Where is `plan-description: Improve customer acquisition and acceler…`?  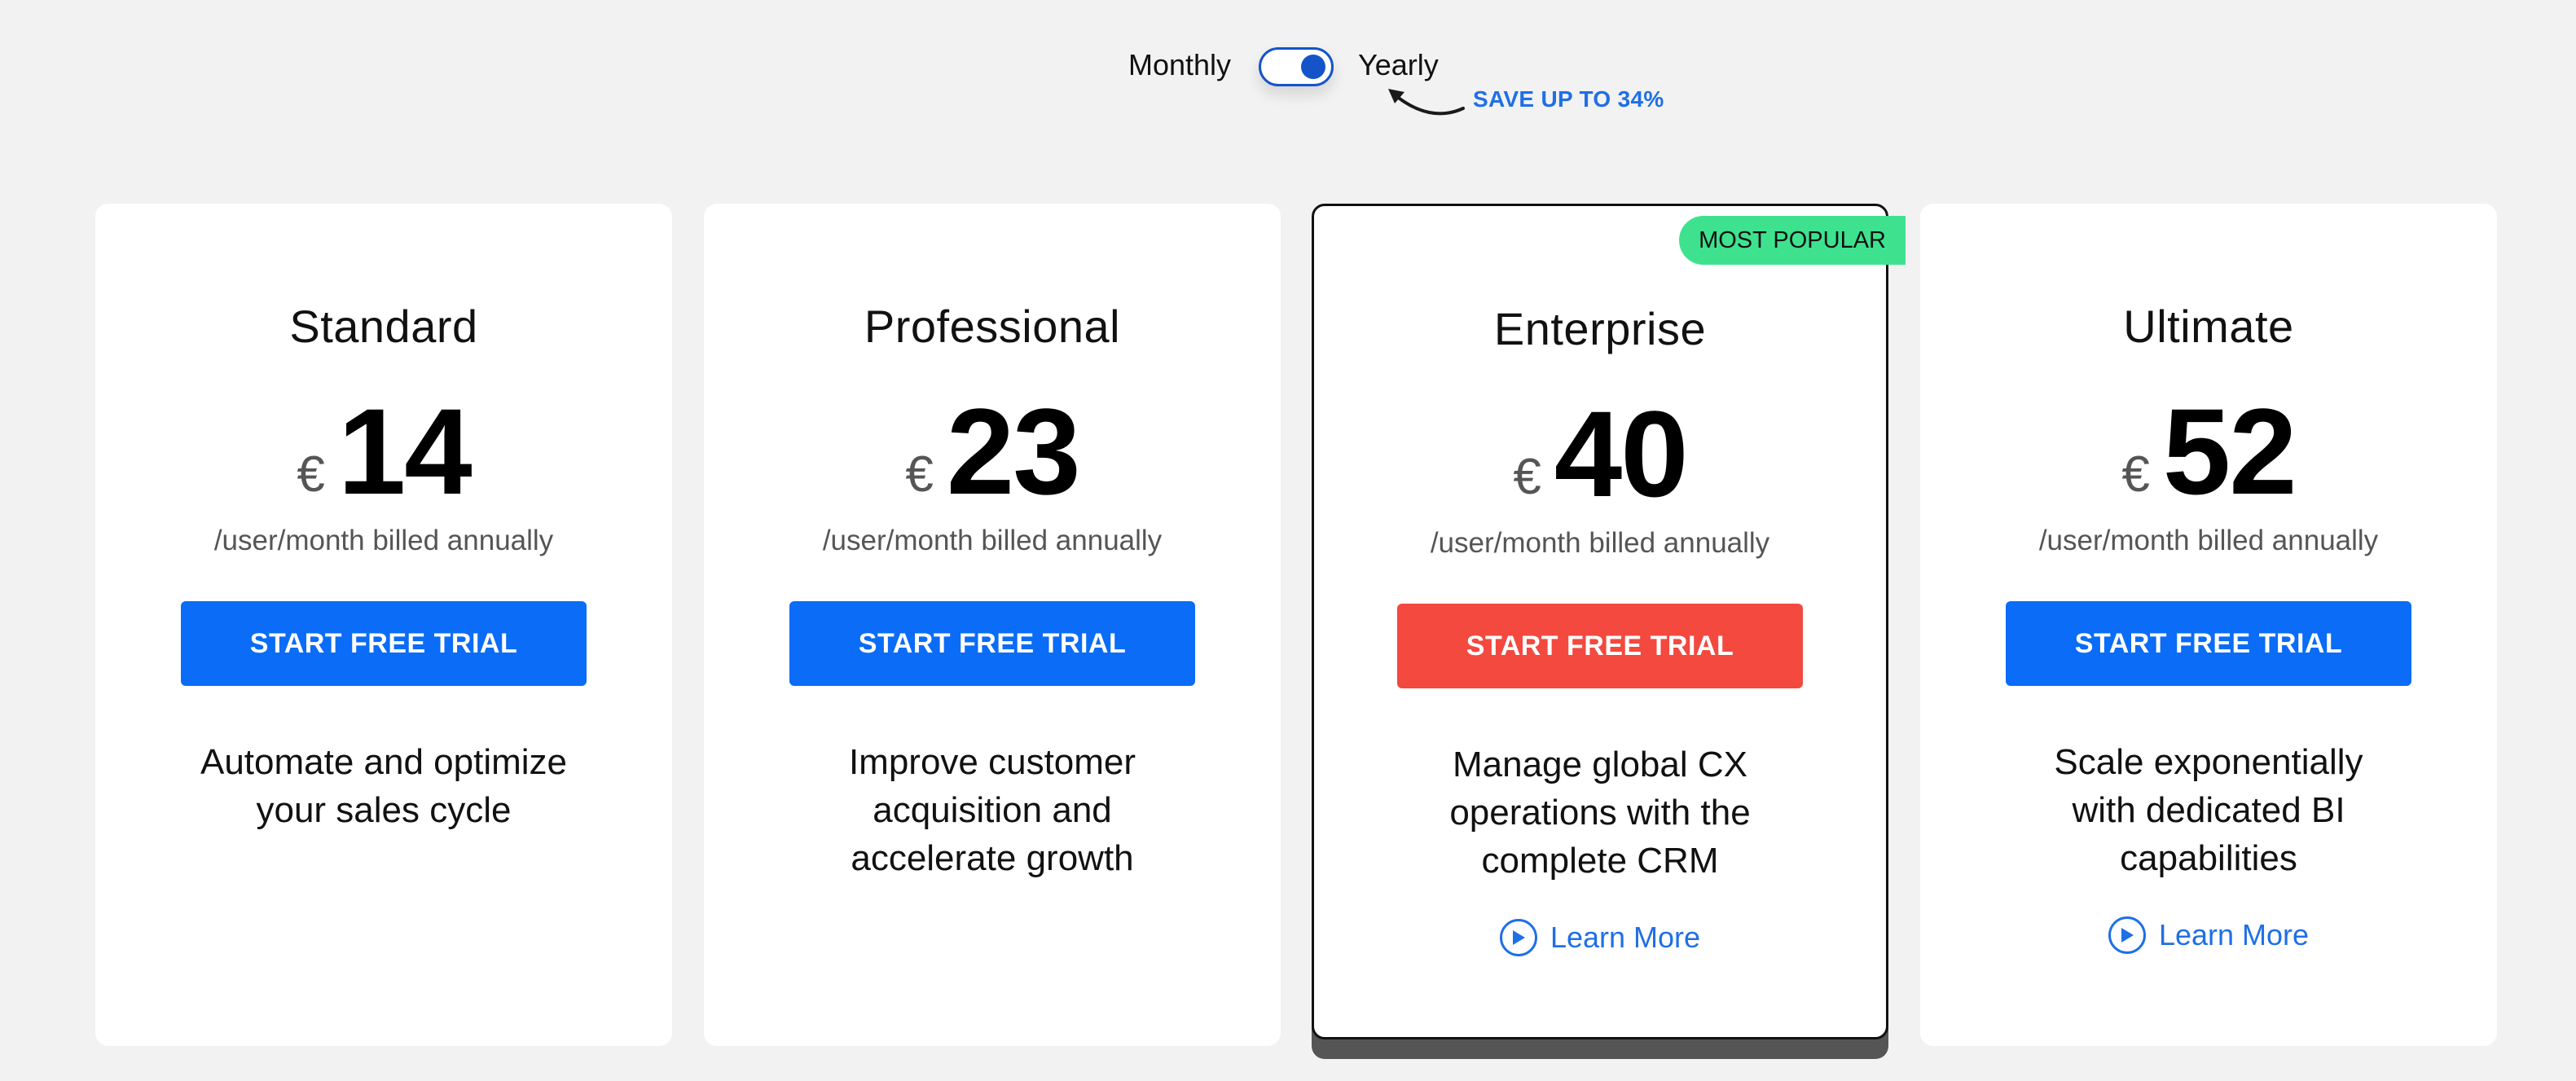 plan-description: Improve customer acquisition and acceler… is located at coordinates (992, 810).